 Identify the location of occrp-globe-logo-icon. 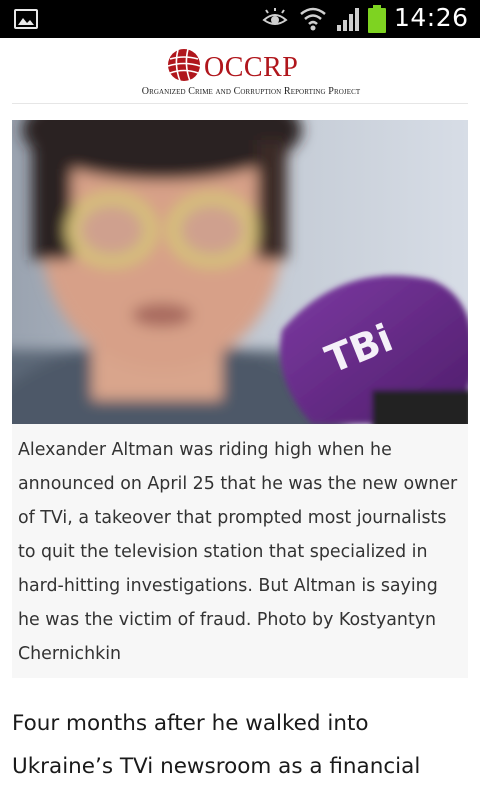
(185, 65).